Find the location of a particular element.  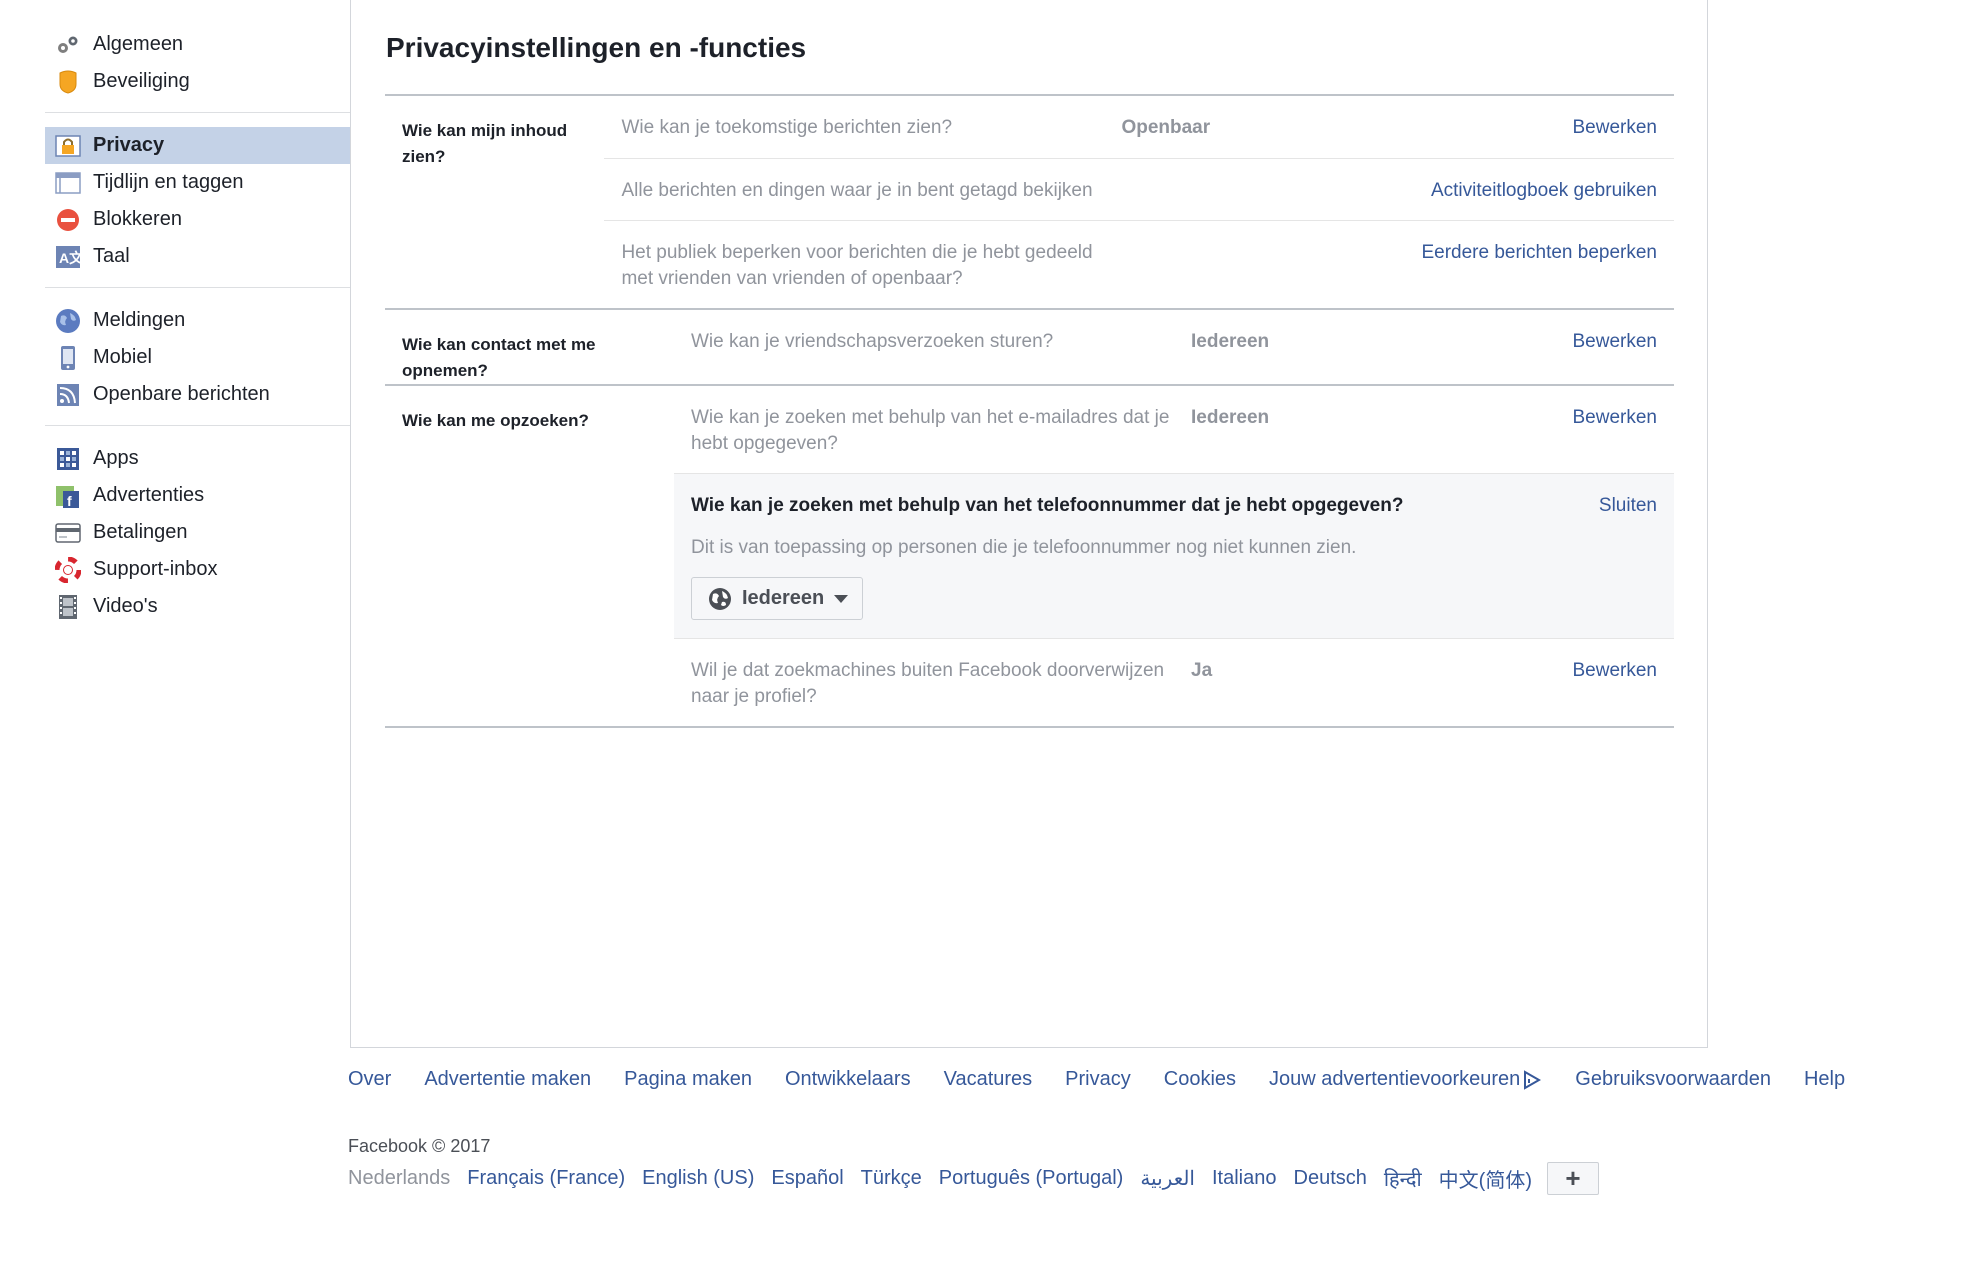

sidebar-item-advertenties: f Advertenties is located at coordinates (197, 495).